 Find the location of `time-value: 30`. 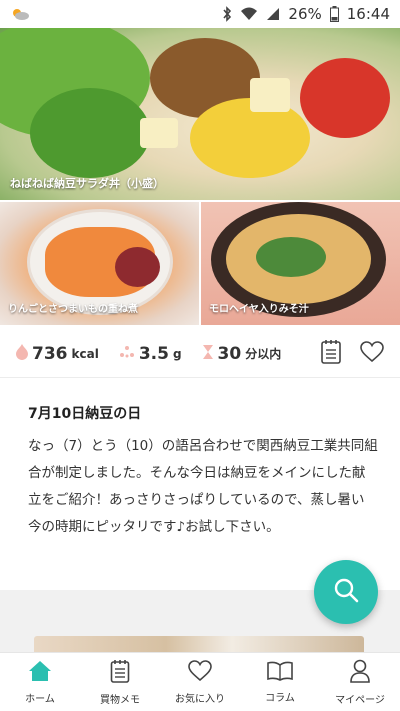

time-value: 30 is located at coordinates (229, 353).